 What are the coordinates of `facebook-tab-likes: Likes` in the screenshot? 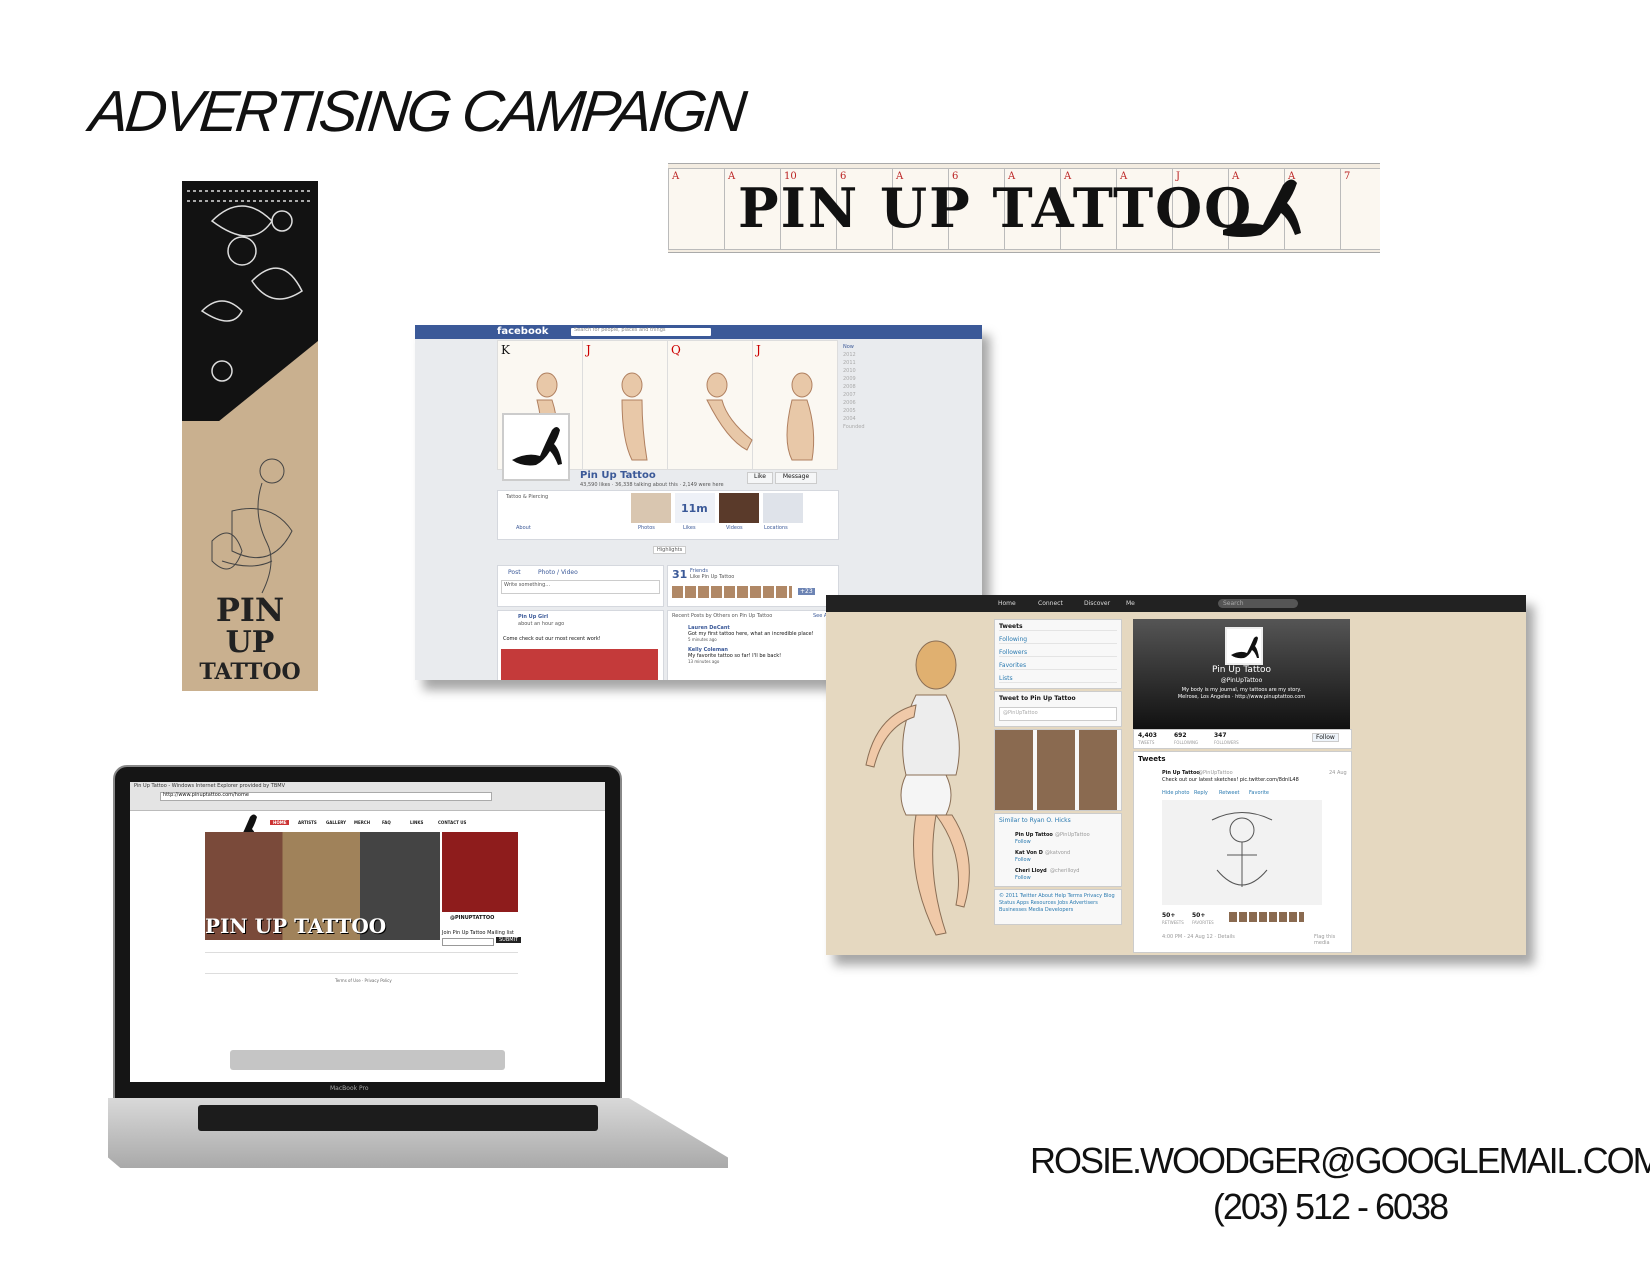 It's located at (689, 528).